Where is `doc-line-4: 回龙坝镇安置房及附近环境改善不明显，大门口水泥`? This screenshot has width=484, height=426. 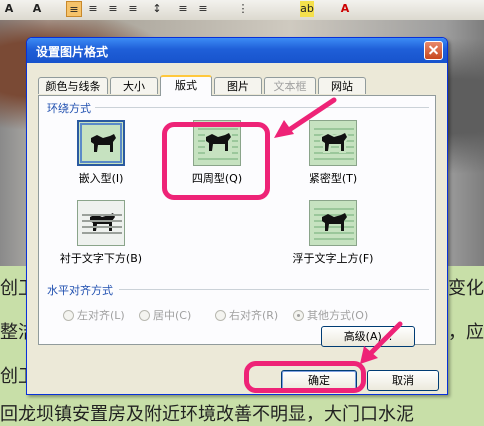 doc-line-4: 回龙坝镇安置房及附近环境改善不明显，大门口水泥 is located at coordinates (207, 414).